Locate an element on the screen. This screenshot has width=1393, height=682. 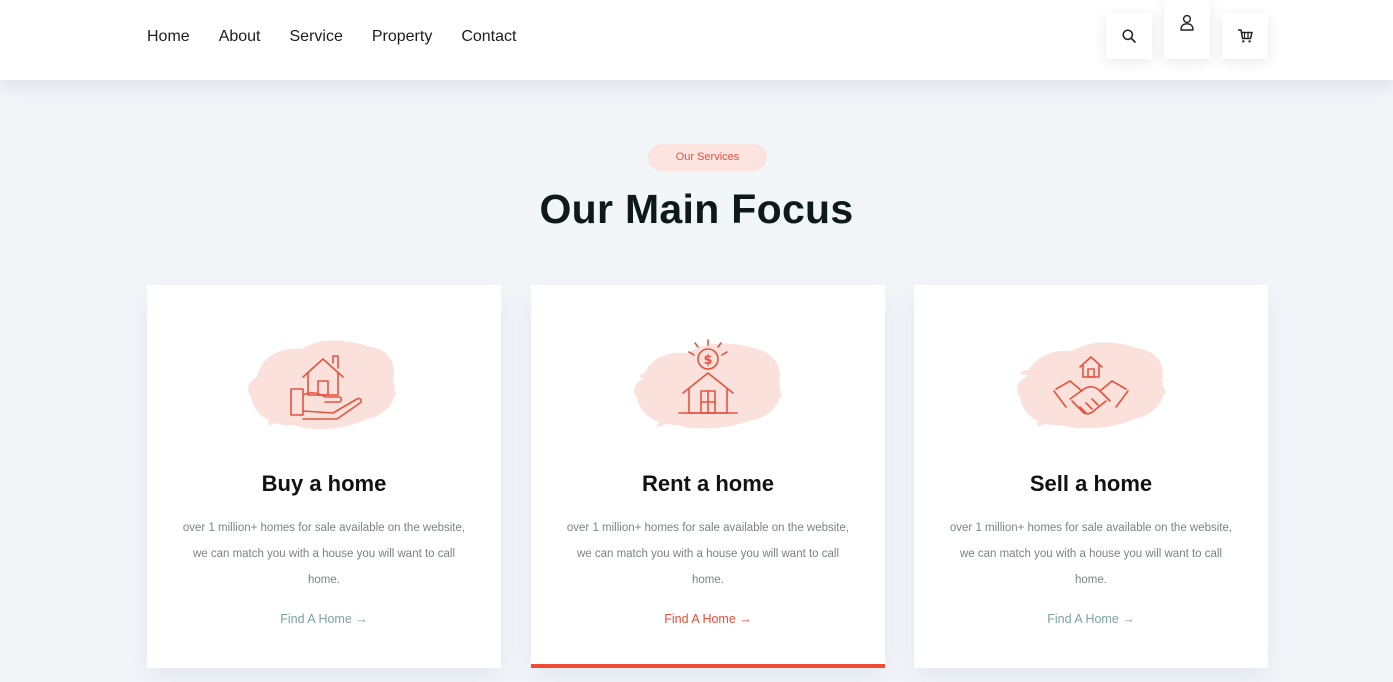
nav-about: About is located at coordinates (240, 37).